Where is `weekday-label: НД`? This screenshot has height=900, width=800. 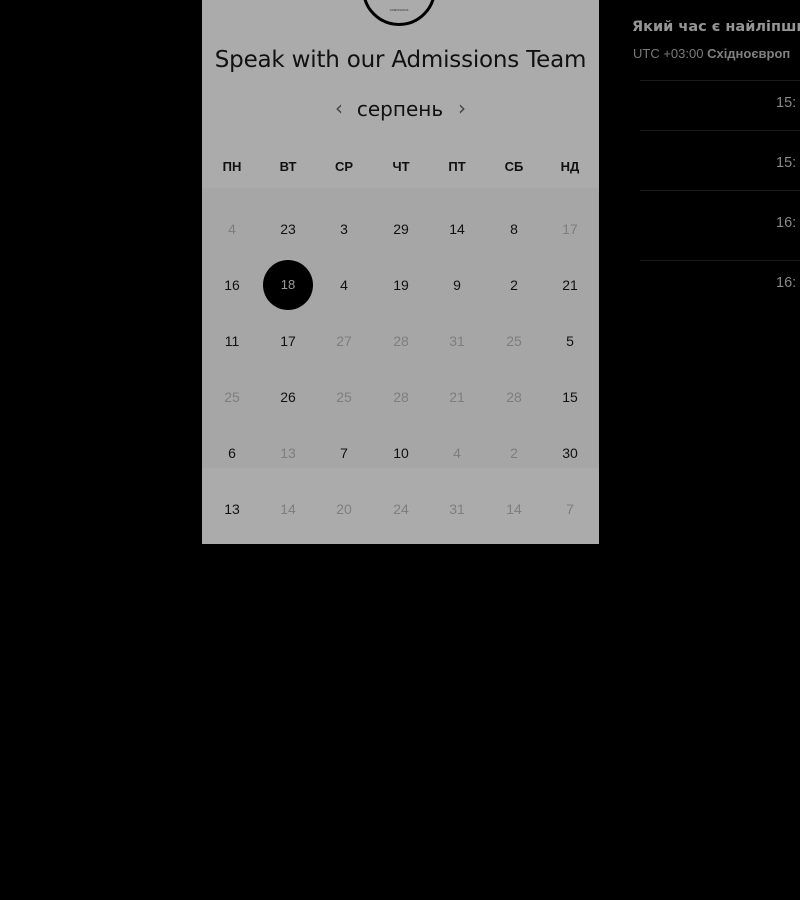 weekday-label: НД is located at coordinates (570, 166).